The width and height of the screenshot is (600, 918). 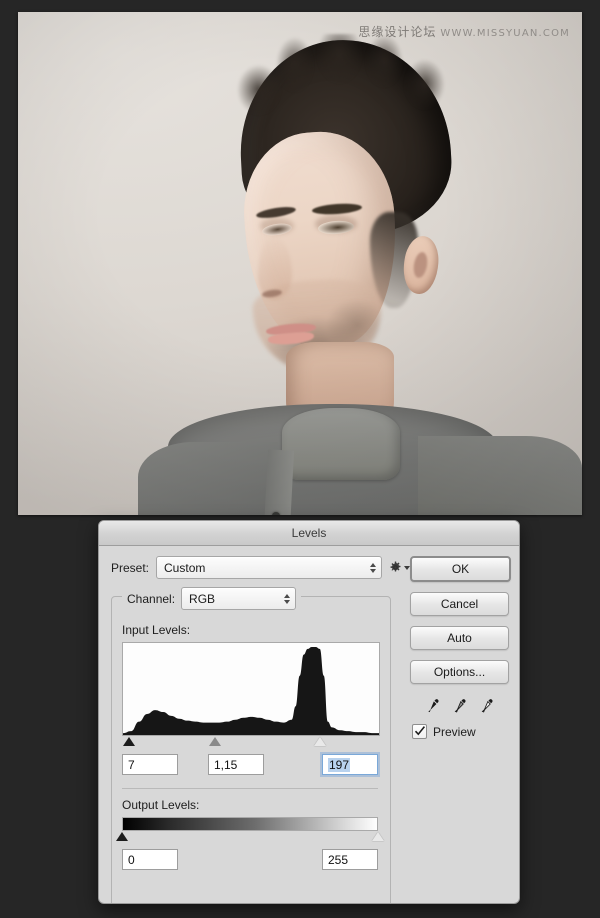 What do you see at coordinates (250, 788) in the screenshot?
I see `section-divider` at bounding box center [250, 788].